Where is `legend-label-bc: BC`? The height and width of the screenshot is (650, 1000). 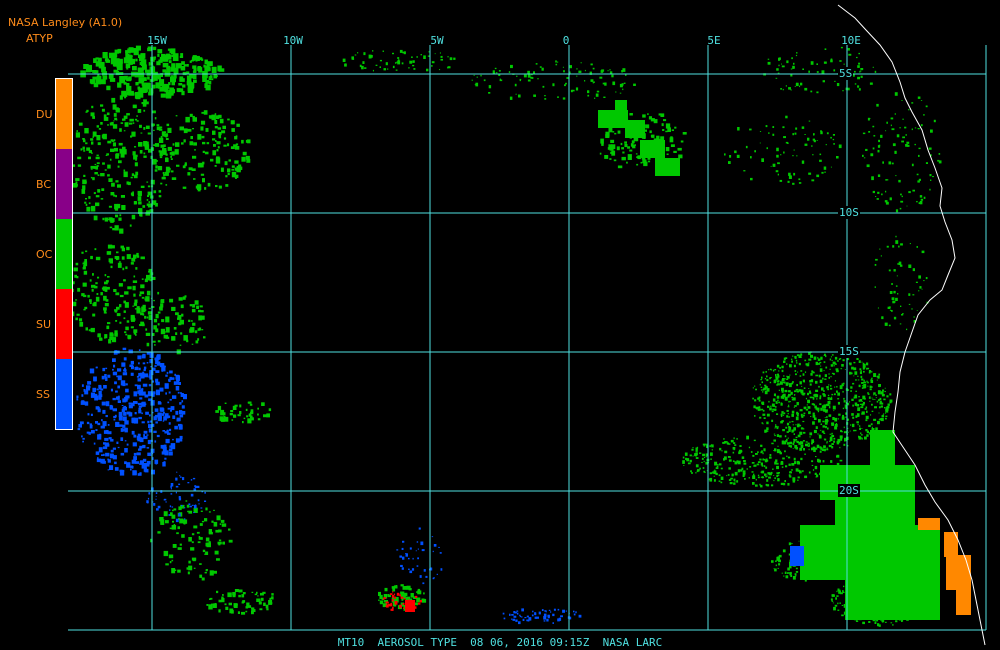
legend-label-bc: BC is located at coordinates (44, 184).